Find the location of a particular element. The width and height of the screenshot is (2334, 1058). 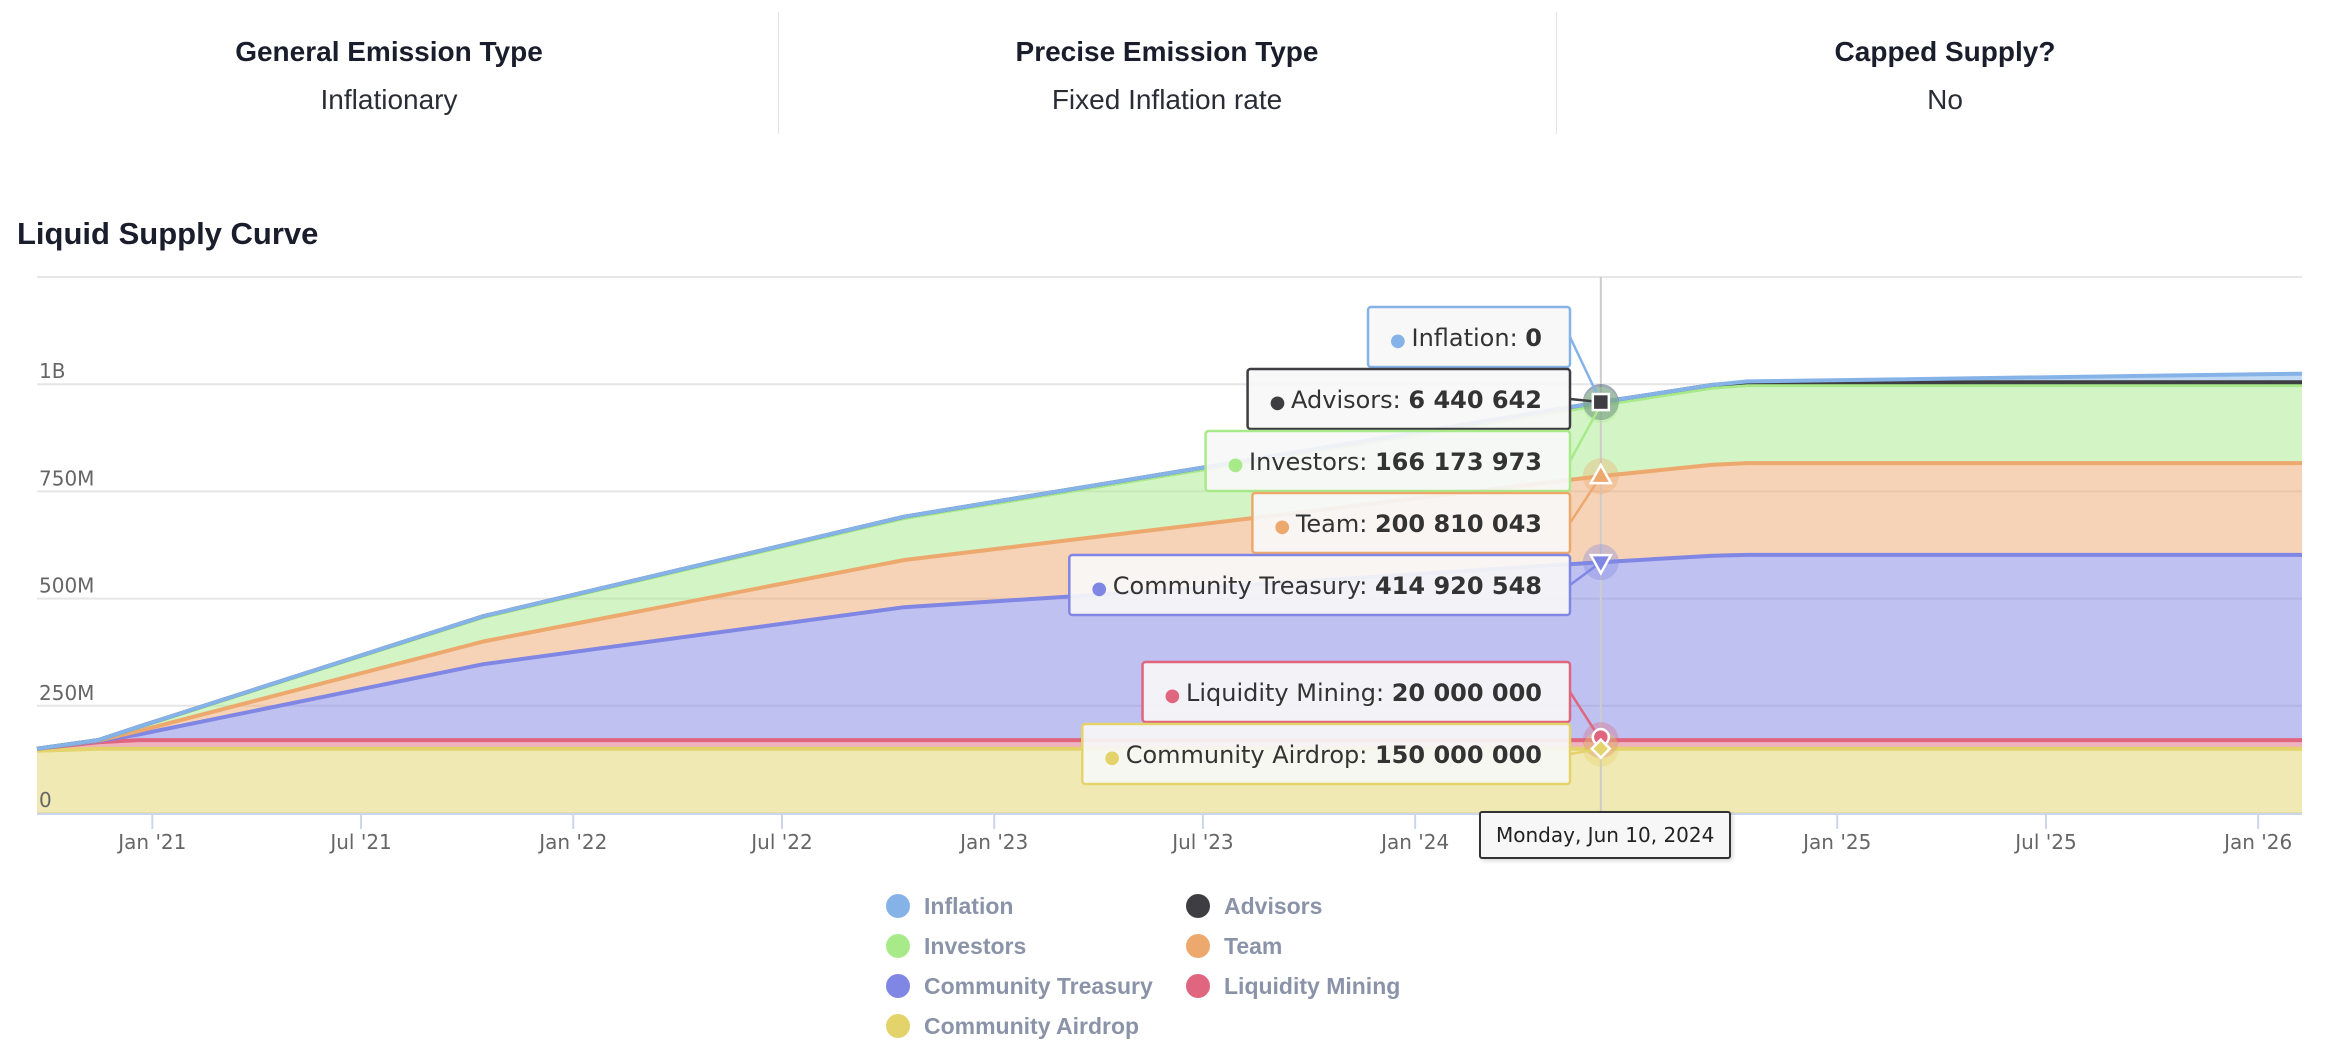

tooltip-series-name: Advisors: is located at coordinates (1349, 400).